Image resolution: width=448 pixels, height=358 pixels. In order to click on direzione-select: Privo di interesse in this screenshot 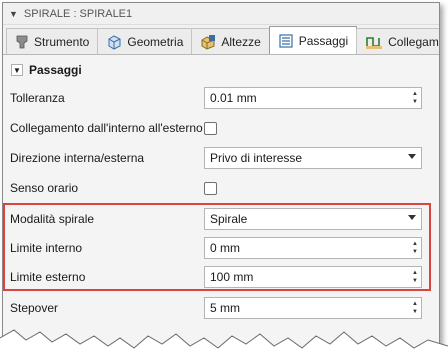, I will do `click(313, 158)`.